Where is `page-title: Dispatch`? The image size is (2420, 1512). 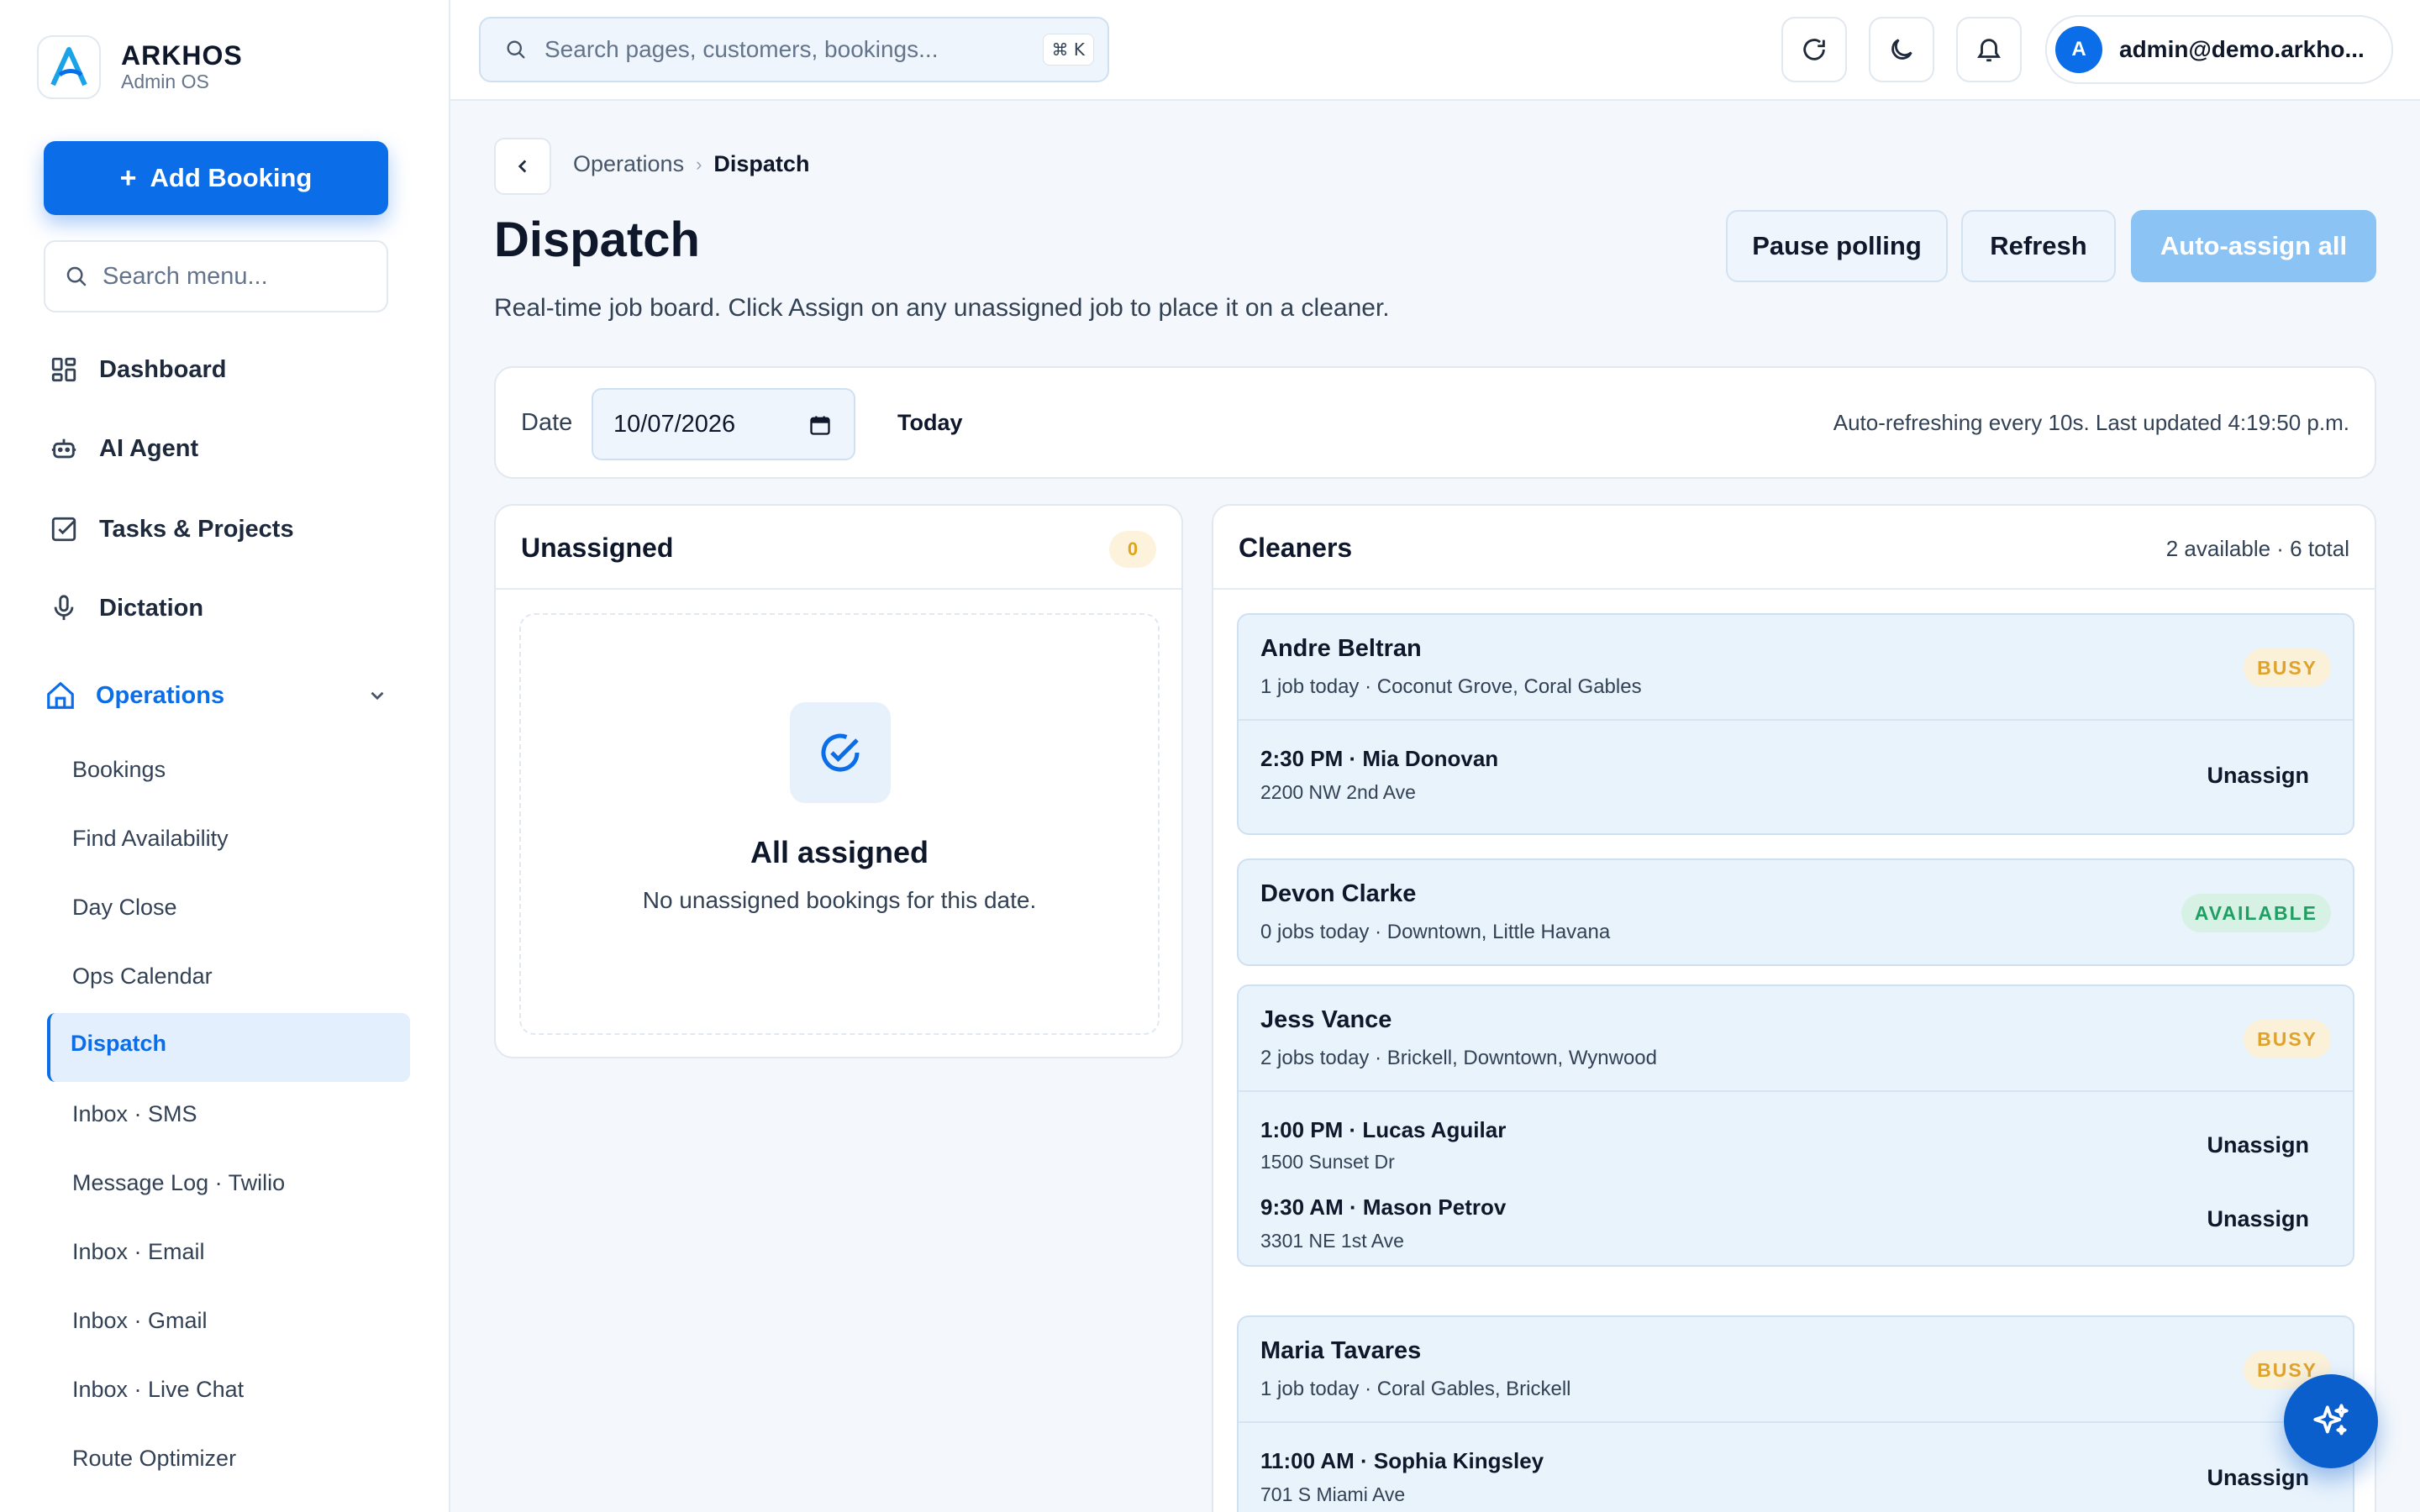 page-title: Dispatch is located at coordinates (597, 240).